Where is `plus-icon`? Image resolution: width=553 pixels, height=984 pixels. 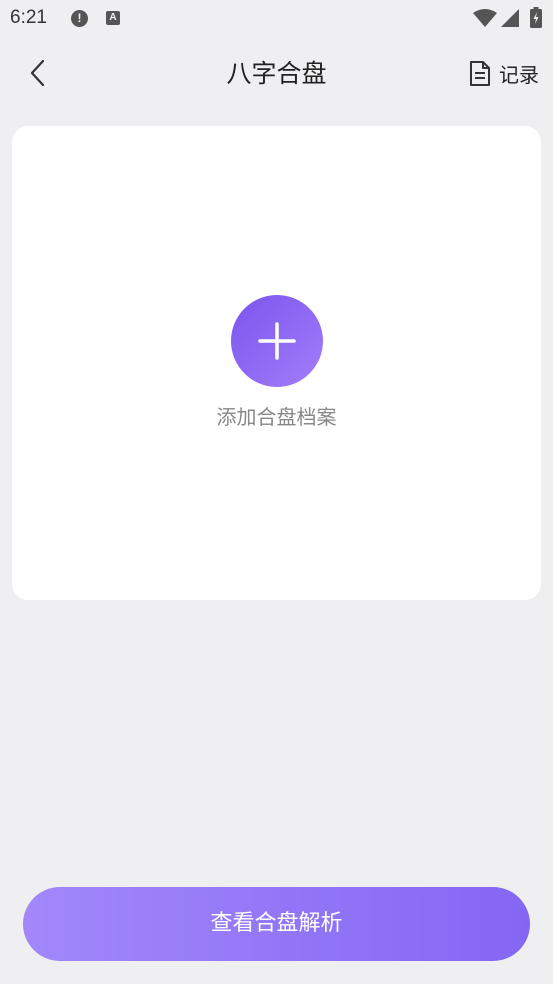
plus-icon is located at coordinates (277, 341).